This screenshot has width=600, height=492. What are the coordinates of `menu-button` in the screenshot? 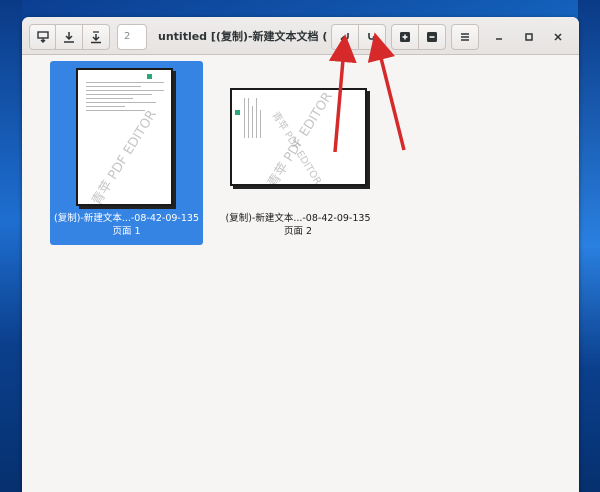 It's located at (465, 37).